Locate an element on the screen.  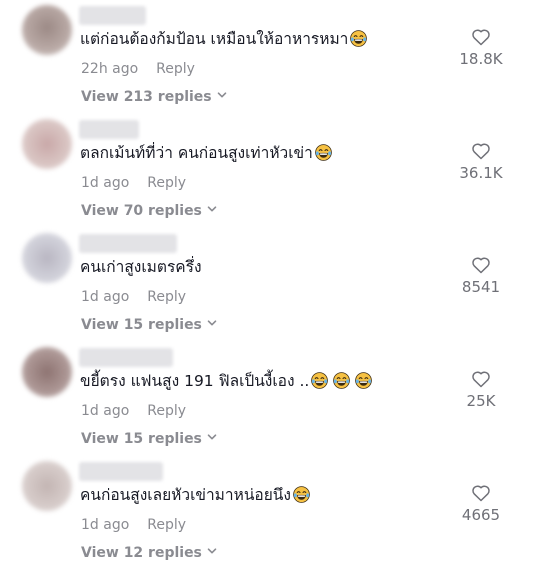
comment-text-label: คนก่อนสูงเลยหัวเข่ามาหน่อยนึง is located at coordinates (185, 495).